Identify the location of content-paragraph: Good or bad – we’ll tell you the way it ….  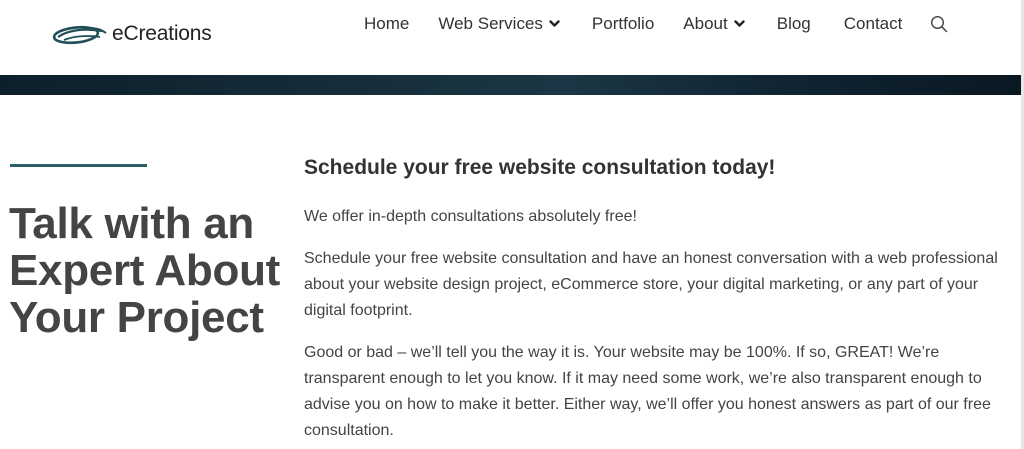
(647, 391).